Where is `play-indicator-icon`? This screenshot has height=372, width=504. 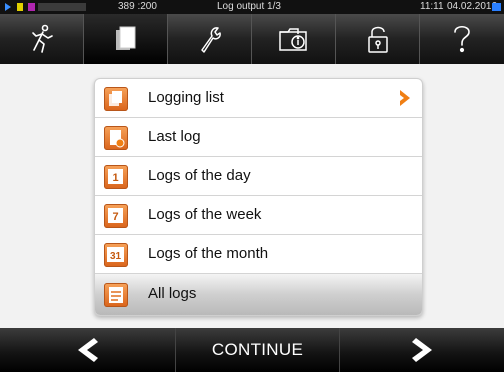
play-indicator-icon is located at coordinates (8, 7).